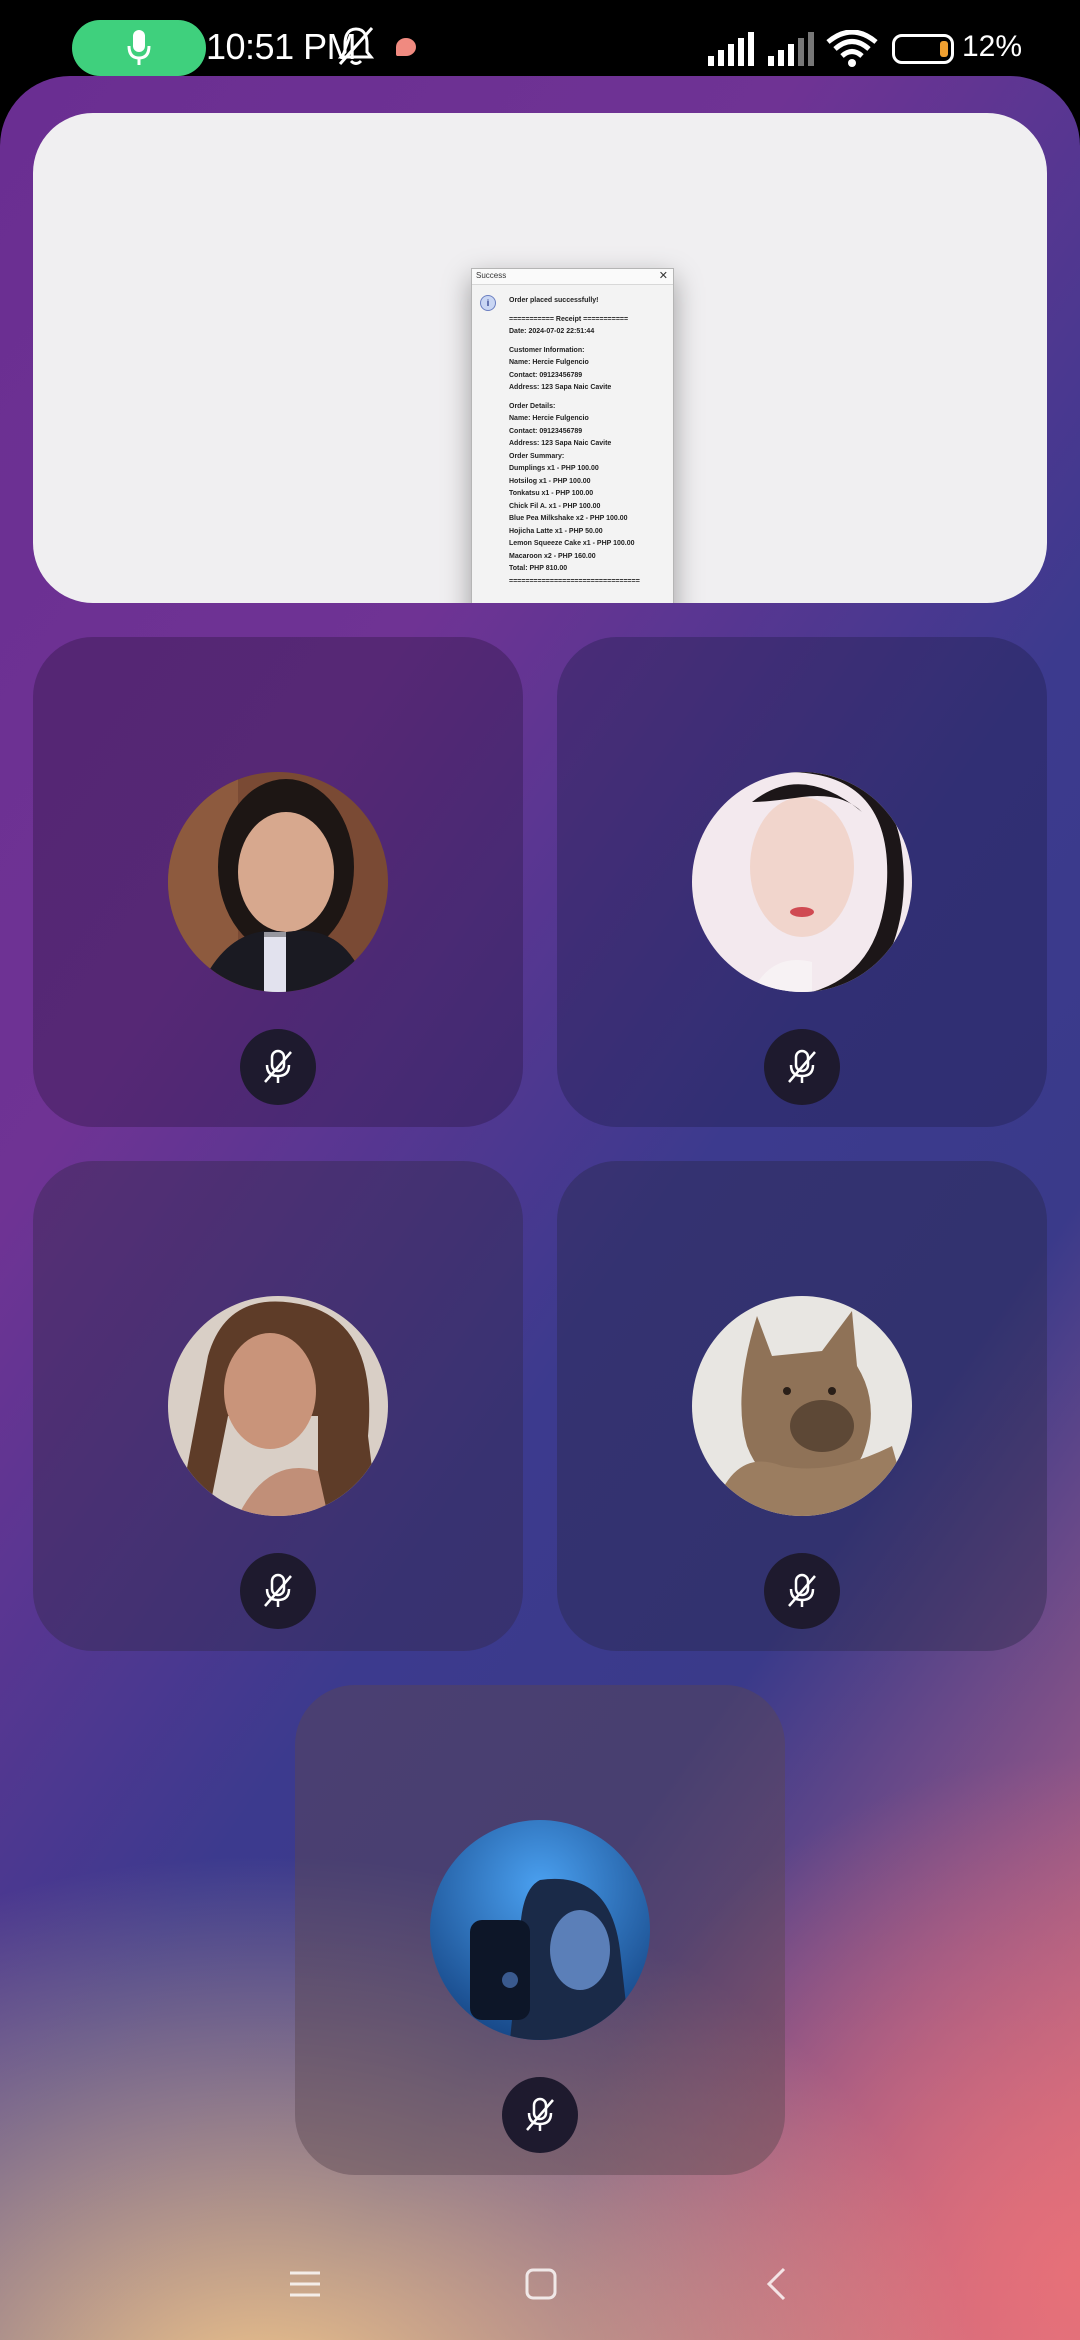 The width and height of the screenshot is (1080, 2340). I want to click on battery-icon, so click(923, 49).